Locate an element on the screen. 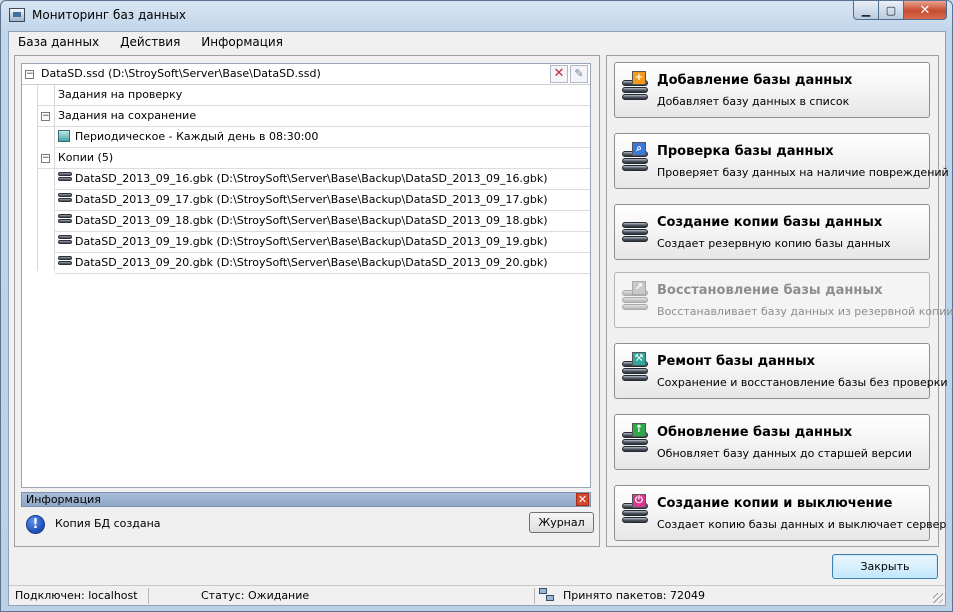 The image size is (953, 612). remove-database-button: ✕ is located at coordinates (559, 74).